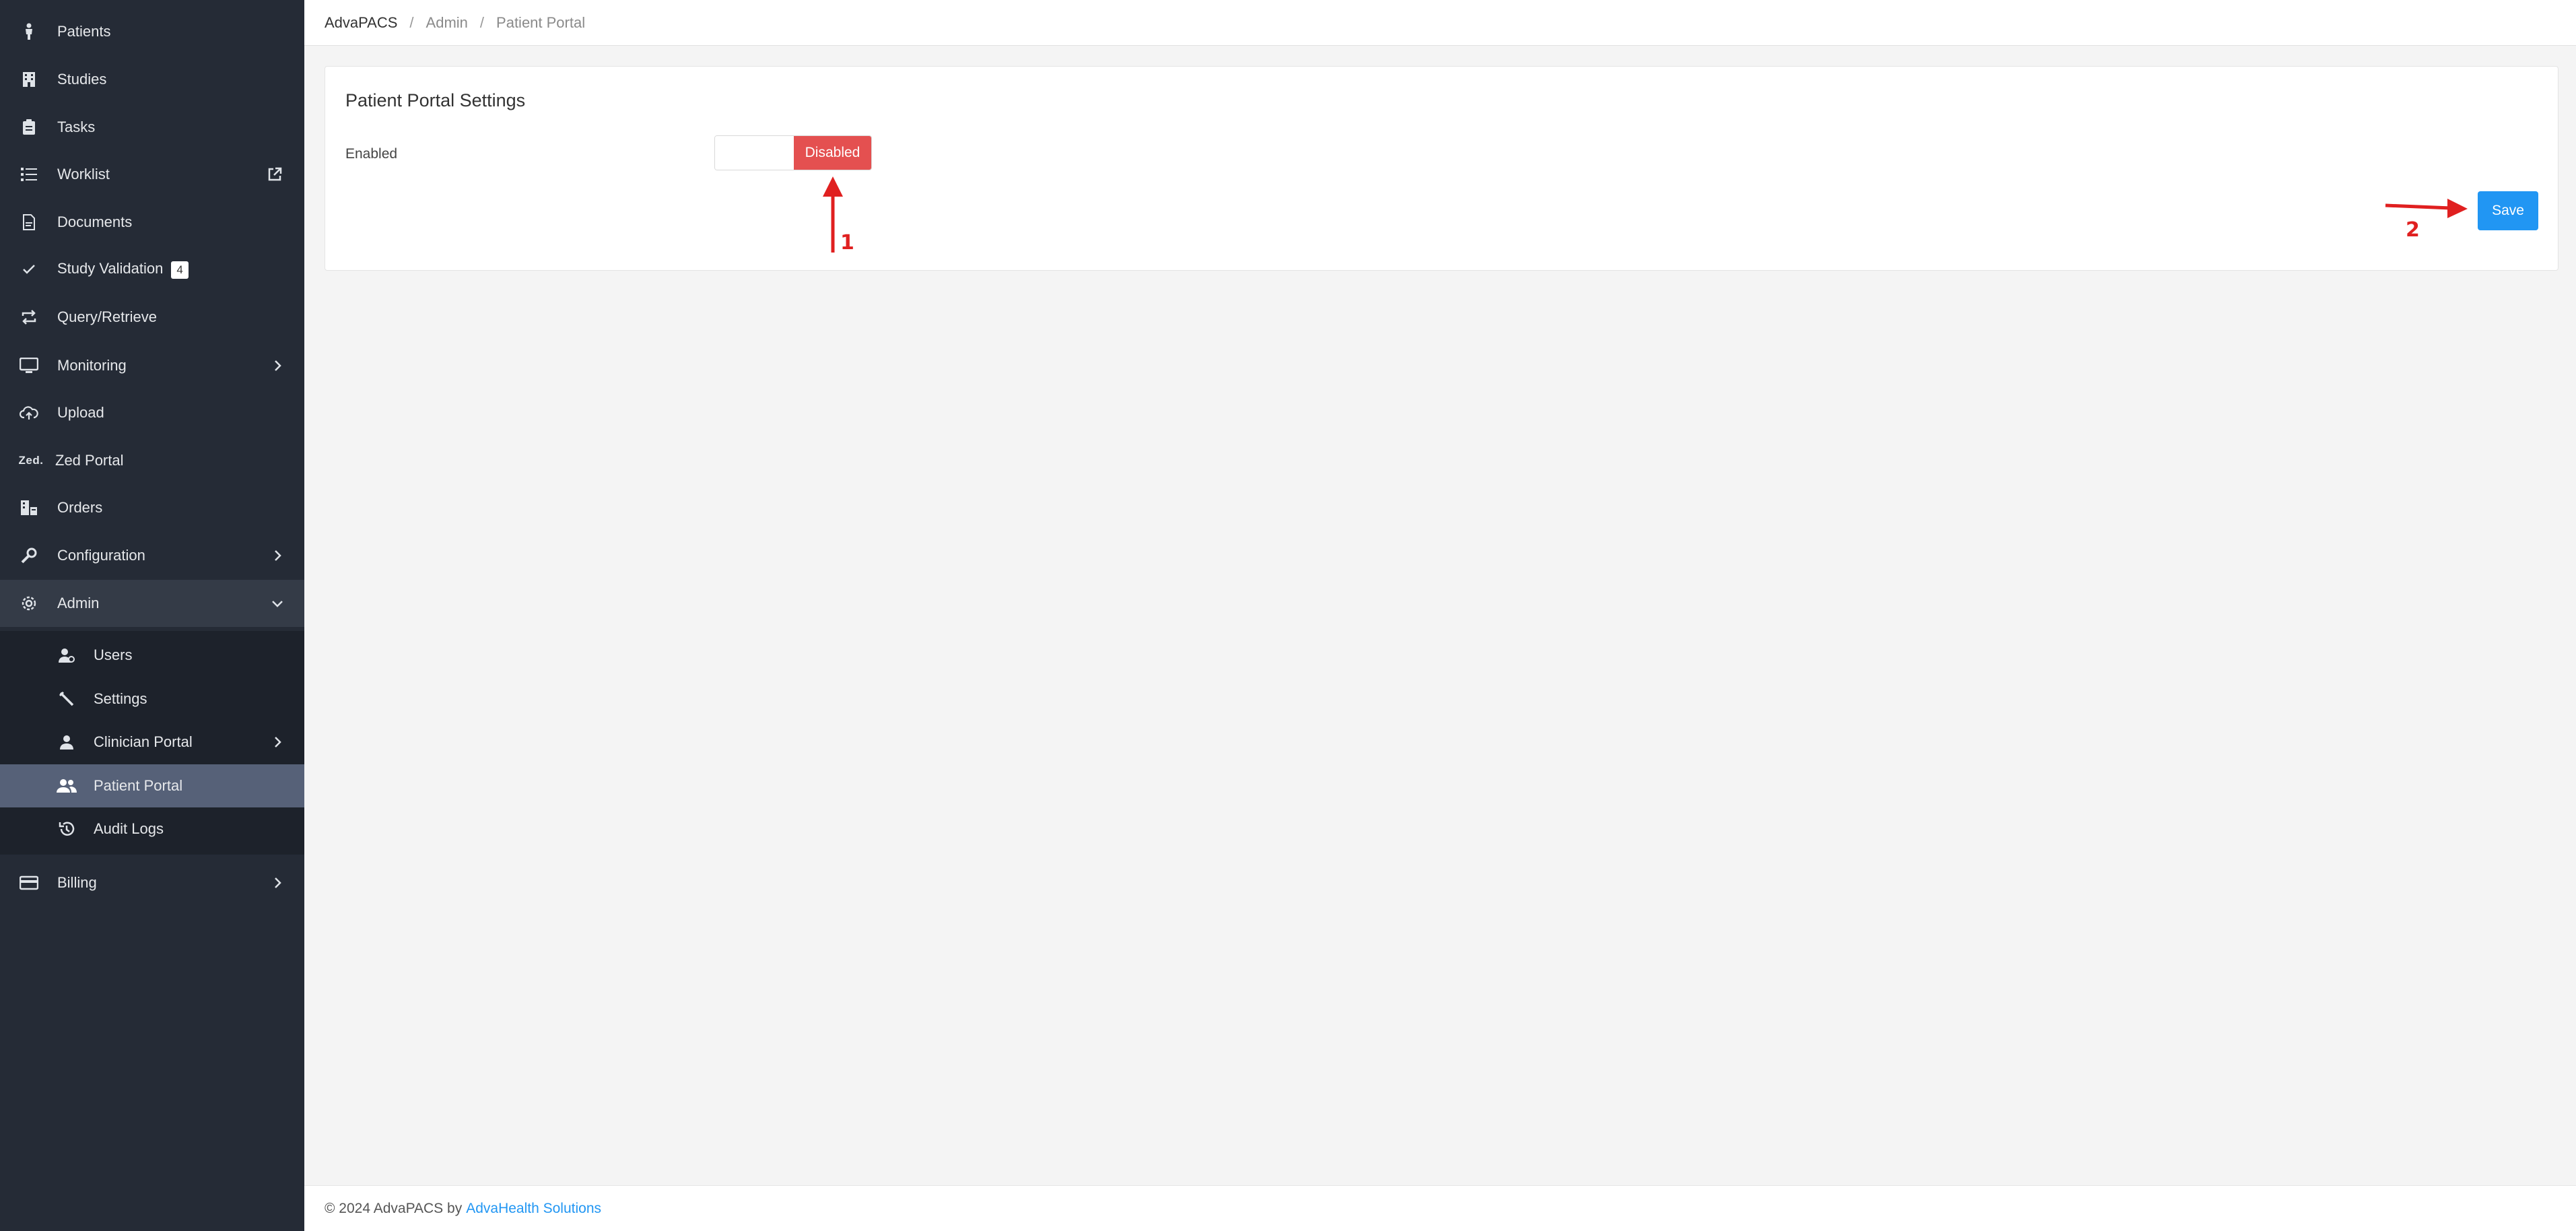 The image size is (2576, 1231). I want to click on sidebar-item-label: Billing, so click(77, 883).